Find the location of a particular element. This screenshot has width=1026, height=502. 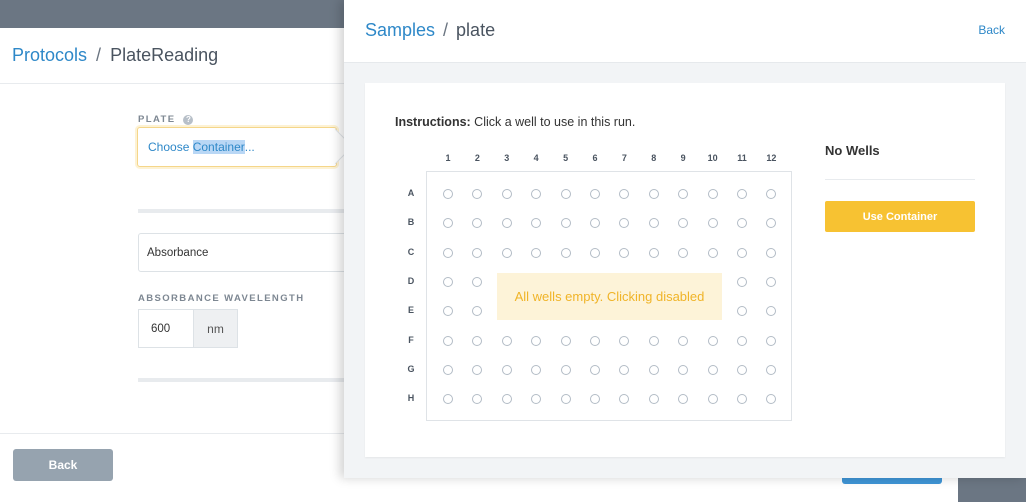

breadcrumb-link-samples: Samples is located at coordinates (400, 30).